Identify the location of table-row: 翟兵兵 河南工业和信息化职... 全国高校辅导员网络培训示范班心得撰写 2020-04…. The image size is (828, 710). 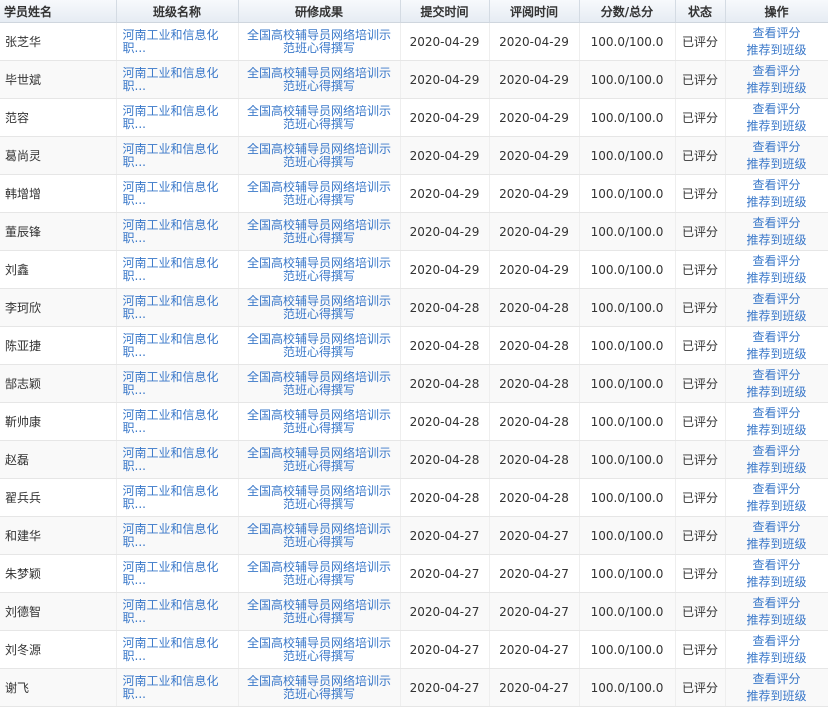
(414, 497).